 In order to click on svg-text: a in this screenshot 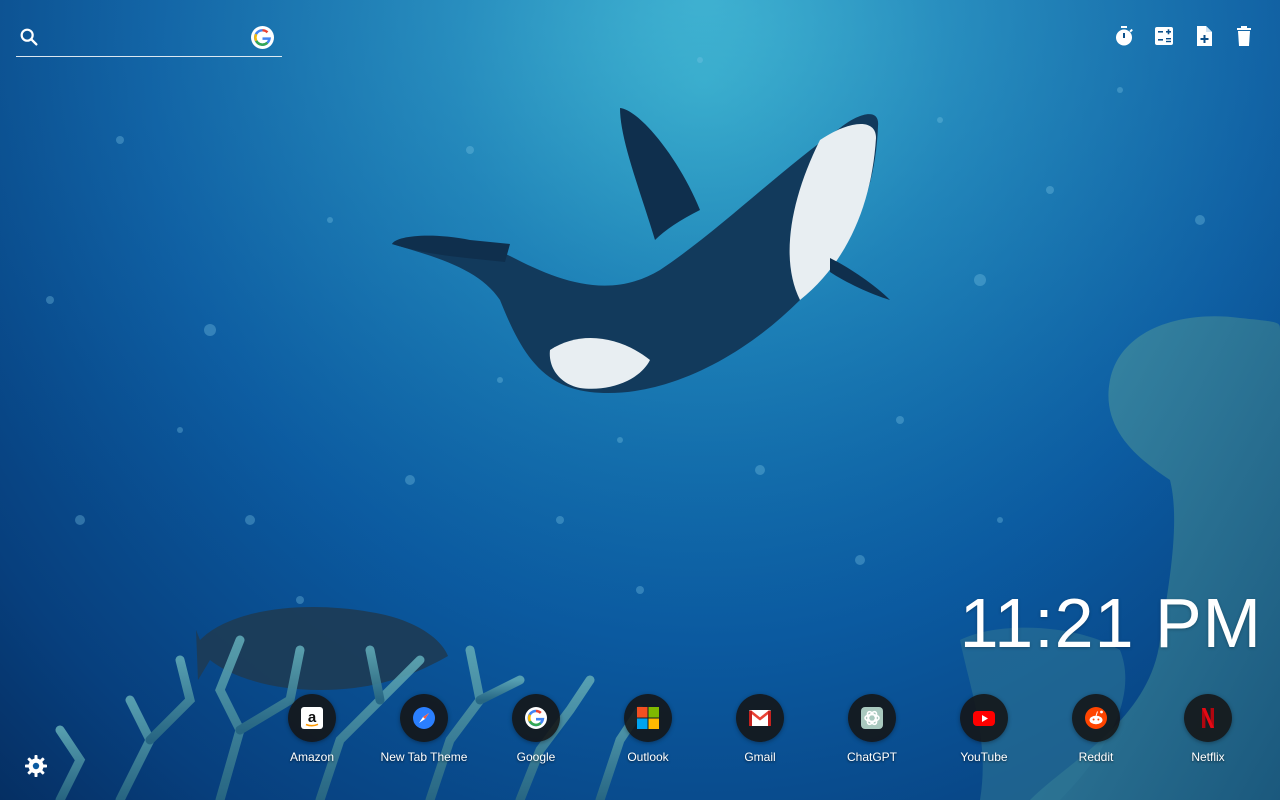, I will do `click(312, 717)`.